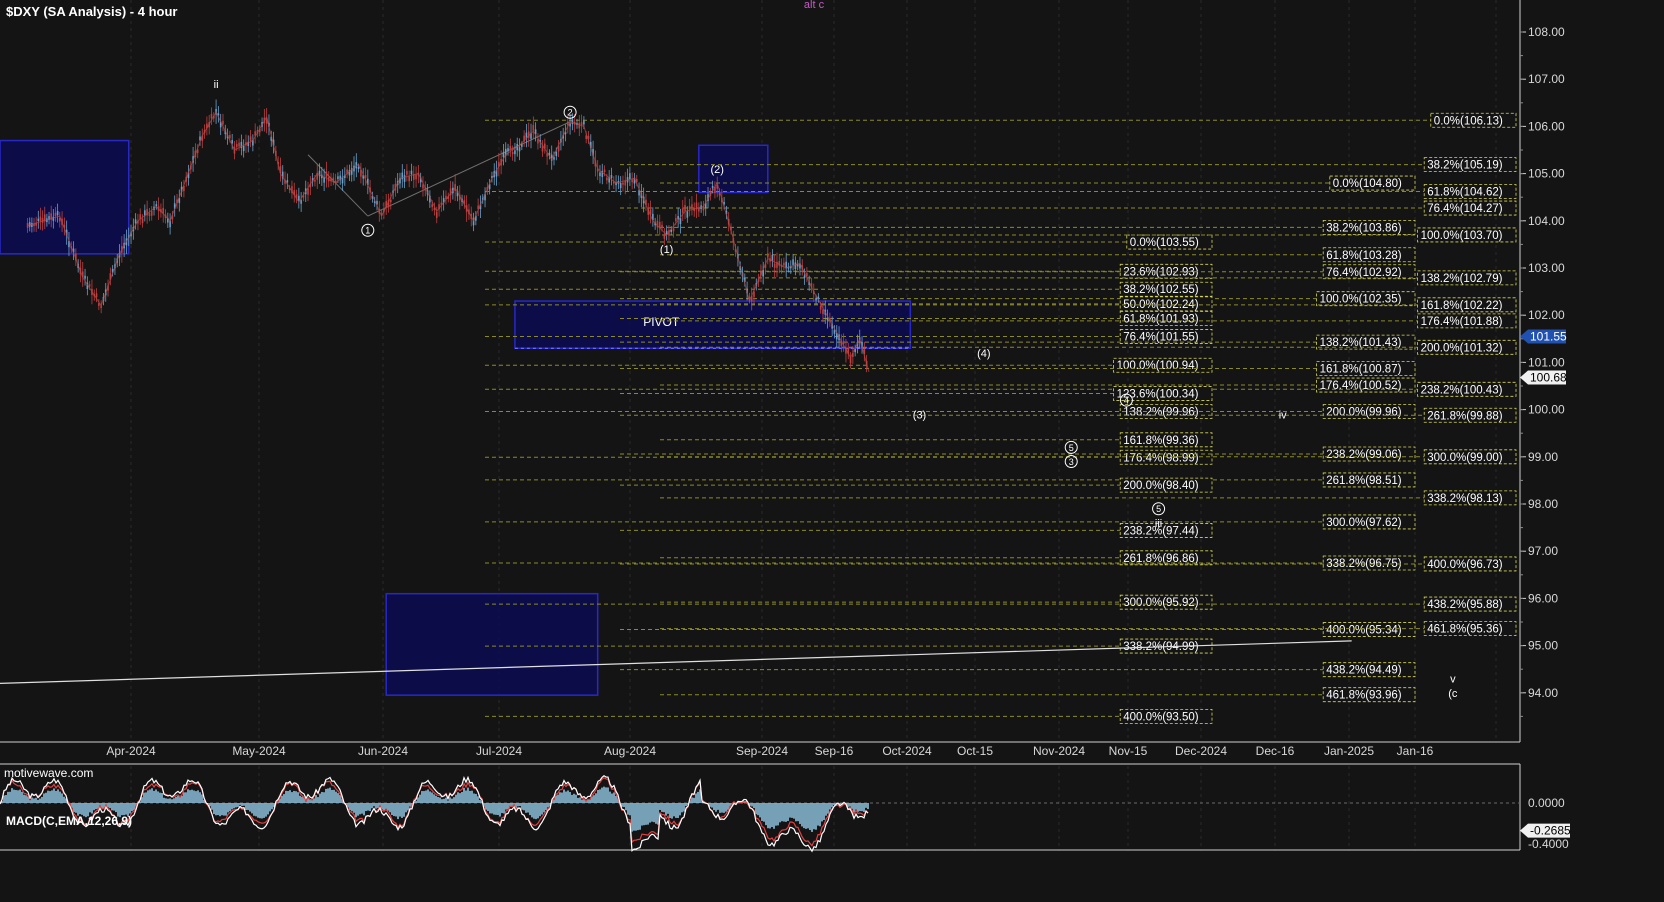 Image resolution: width=1664 pixels, height=902 pixels. What do you see at coordinates (1364, 523) in the screenshot?
I see `fib-label: 300.0%(97.62)` at bounding box center [1364, 523].